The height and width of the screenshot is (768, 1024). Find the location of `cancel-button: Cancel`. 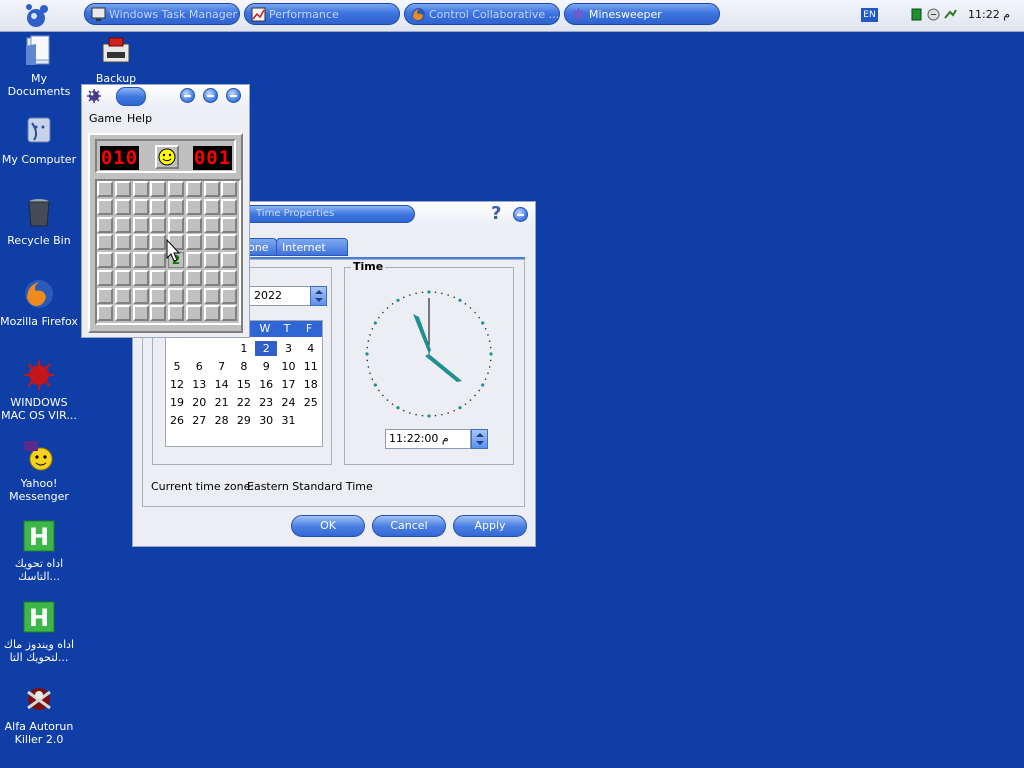

cancel-button: Cancel is located at coordinates (409, 526).